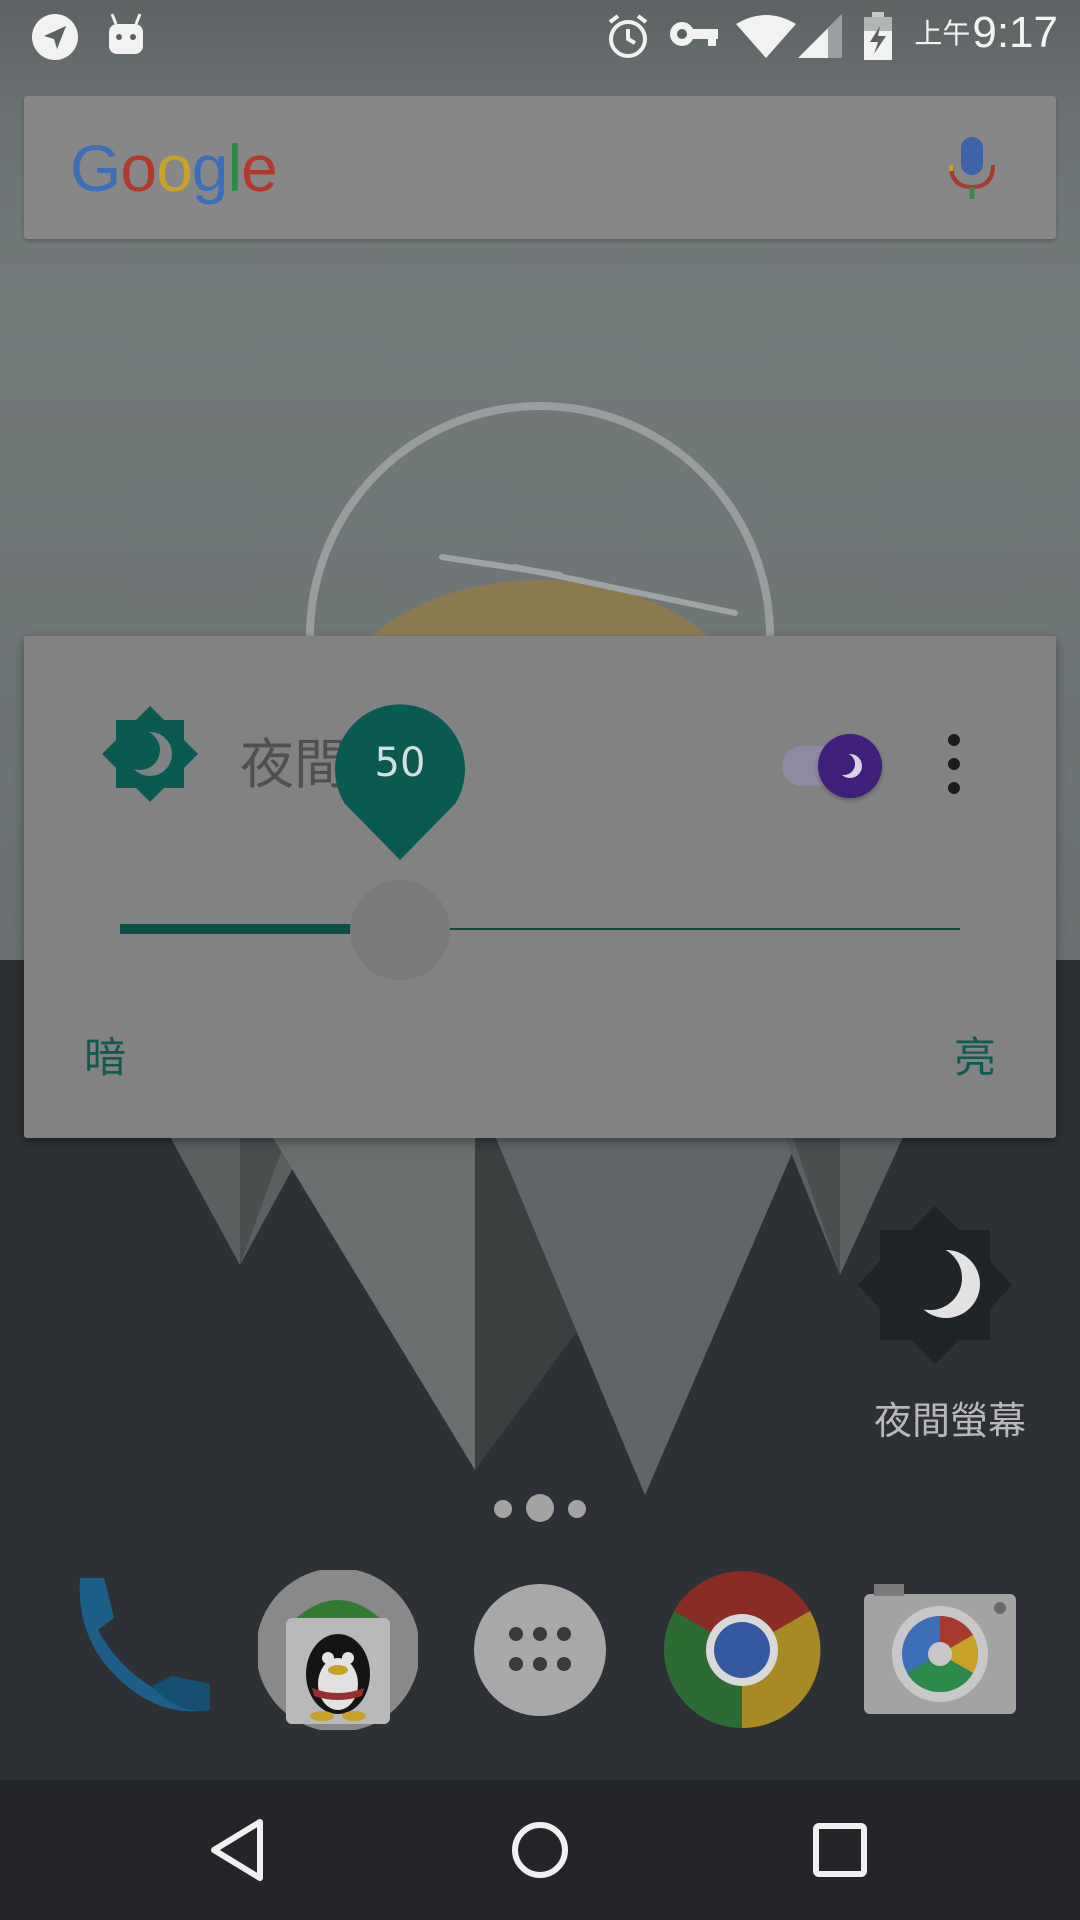  I want to click on google-logo: Google, so click(174, 168).